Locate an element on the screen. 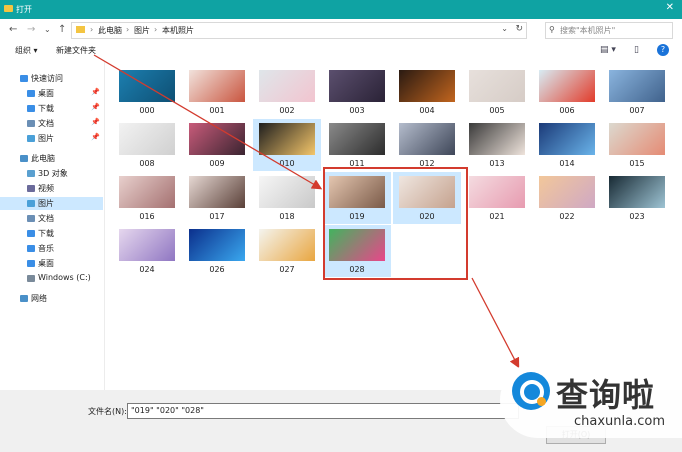 Image resolution: width=682 pixels, height=452 pixels. sidebar-item-downloads: 下载 📌 is located at coordinates (51, 108).